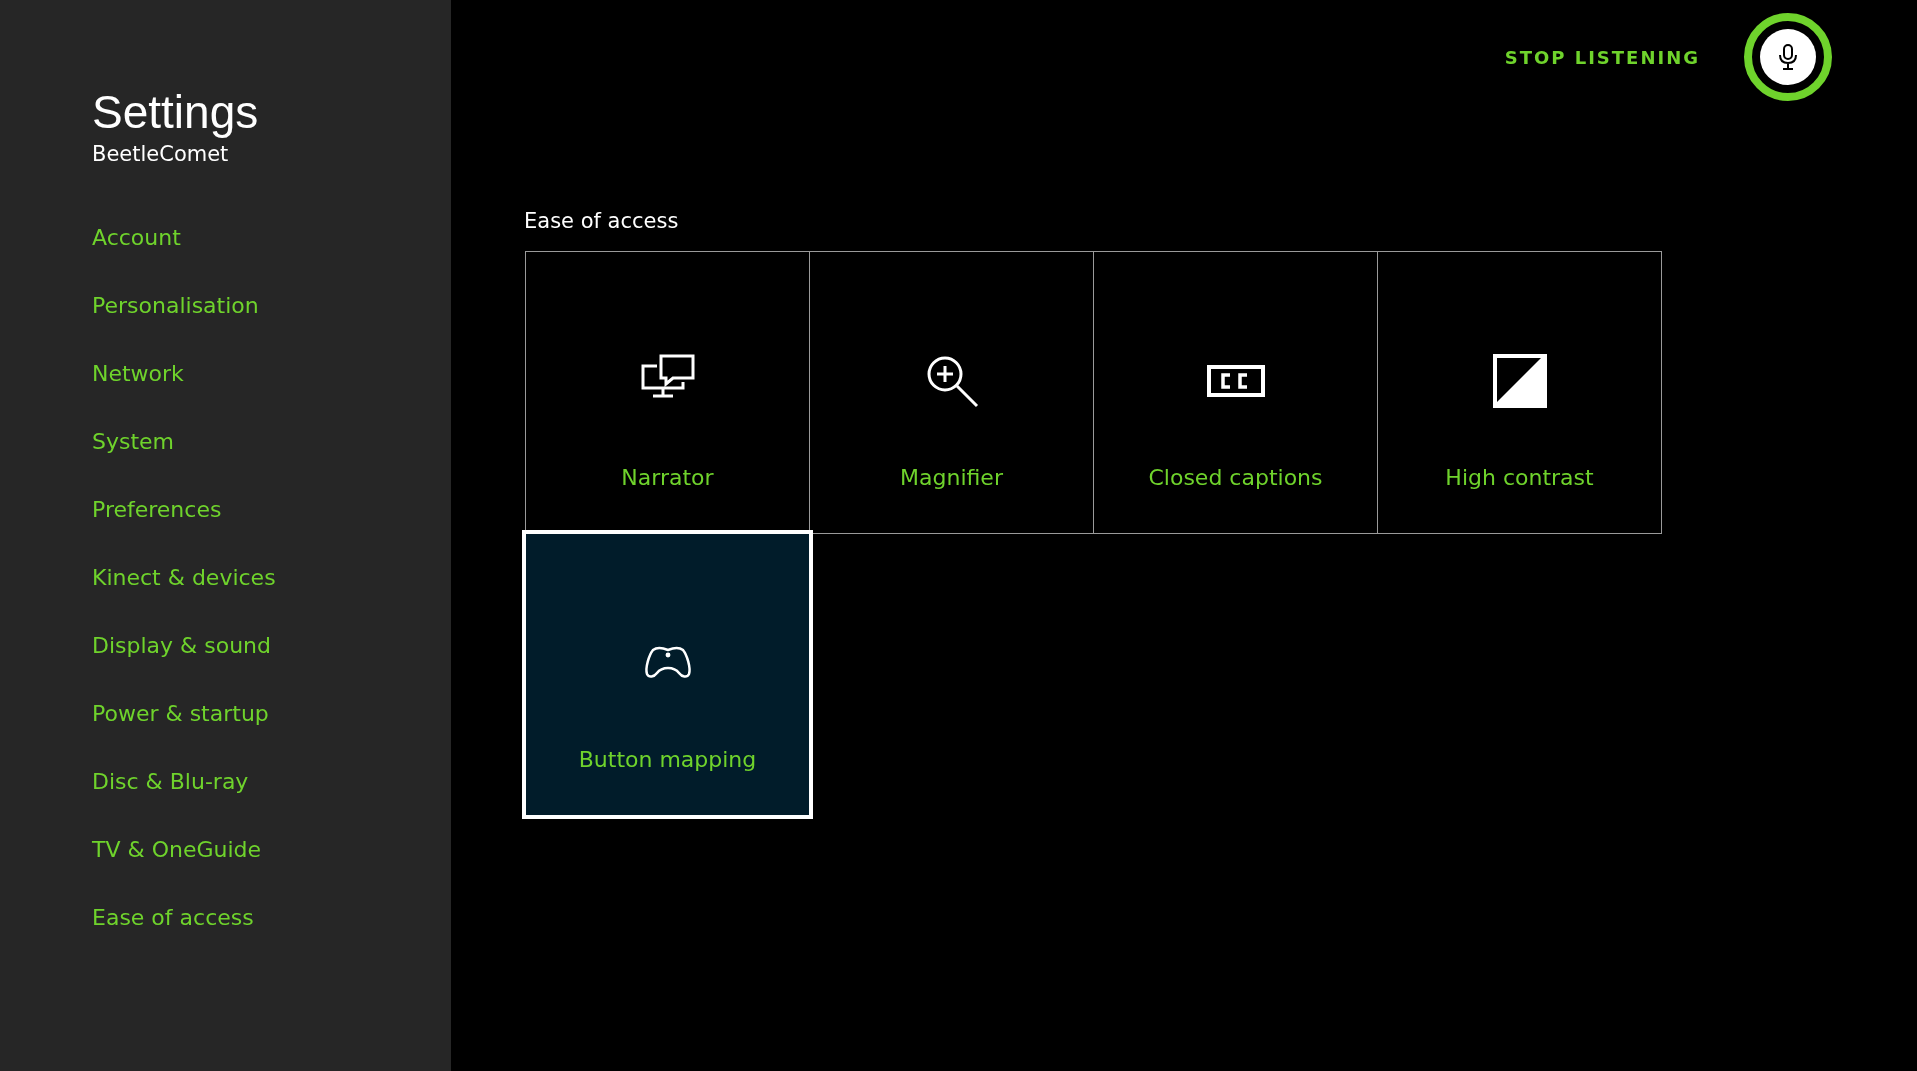  What do you see at coordinates (271, 526) in the screenshot?
I see `menu-item: Preferences` at bounding box center [271, 526].